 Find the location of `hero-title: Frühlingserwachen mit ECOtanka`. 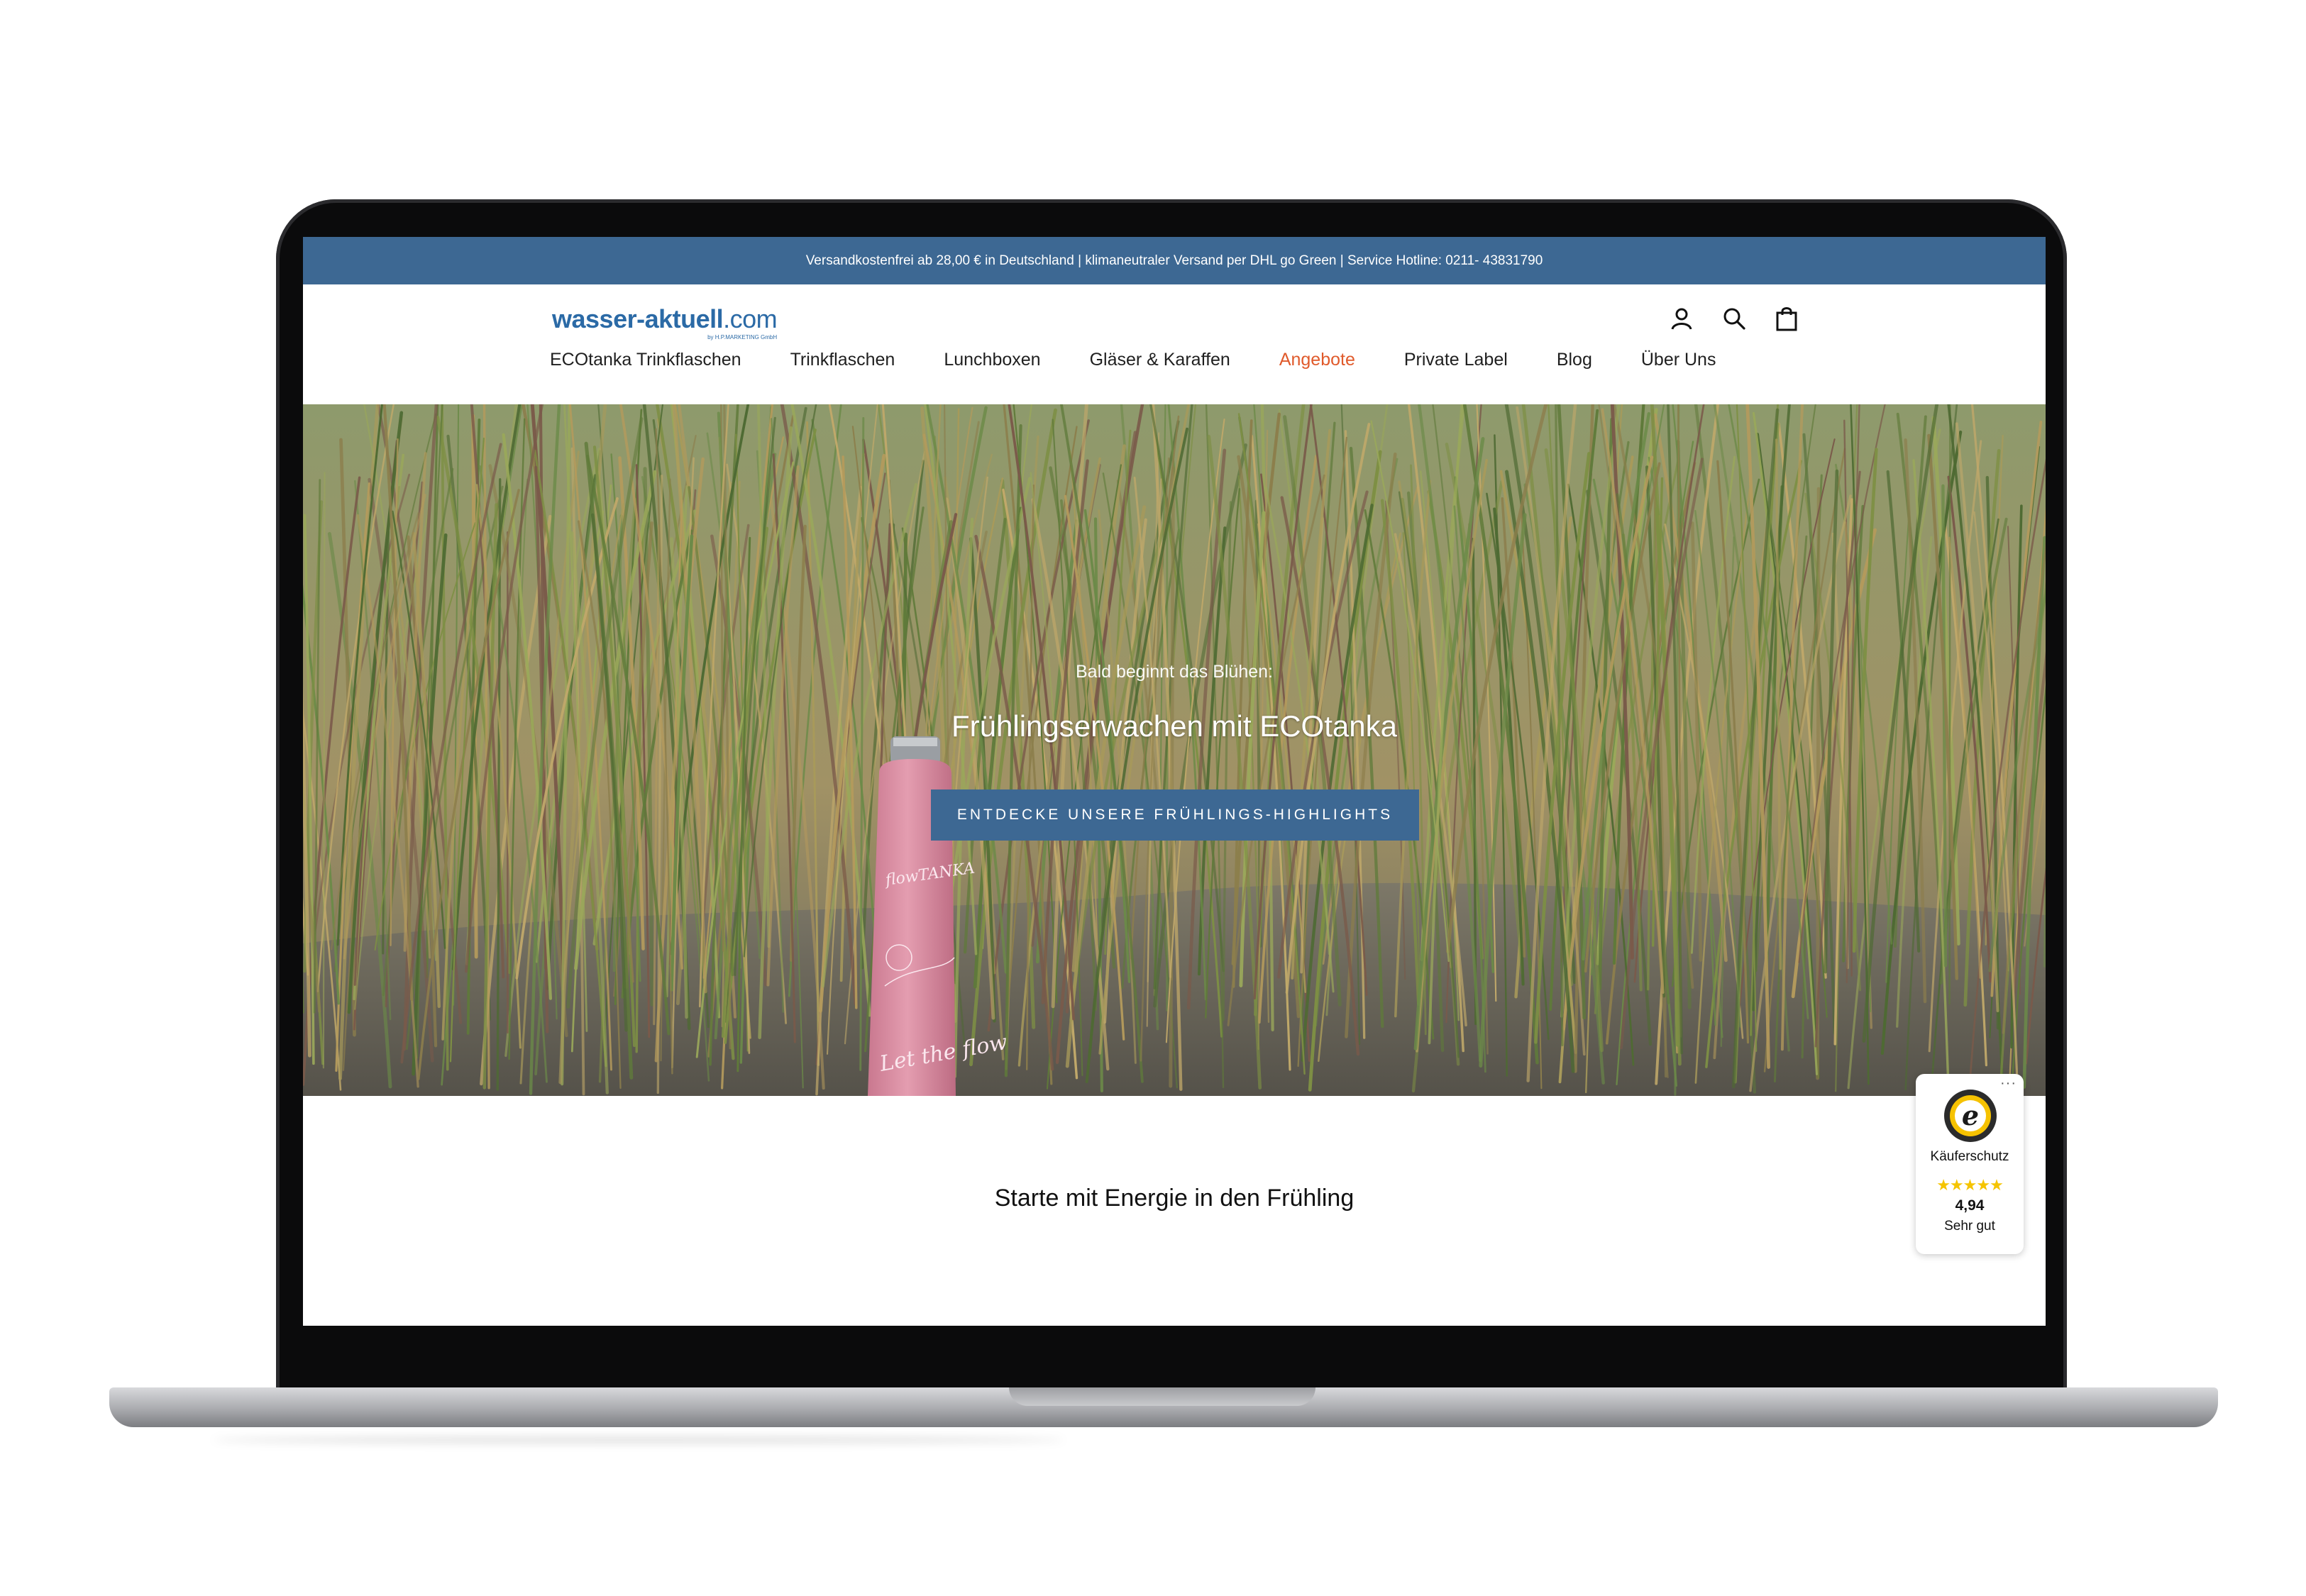

hero-title: Frühlingserwachen mit ECOtanka is located at coordinates (1174, 726).